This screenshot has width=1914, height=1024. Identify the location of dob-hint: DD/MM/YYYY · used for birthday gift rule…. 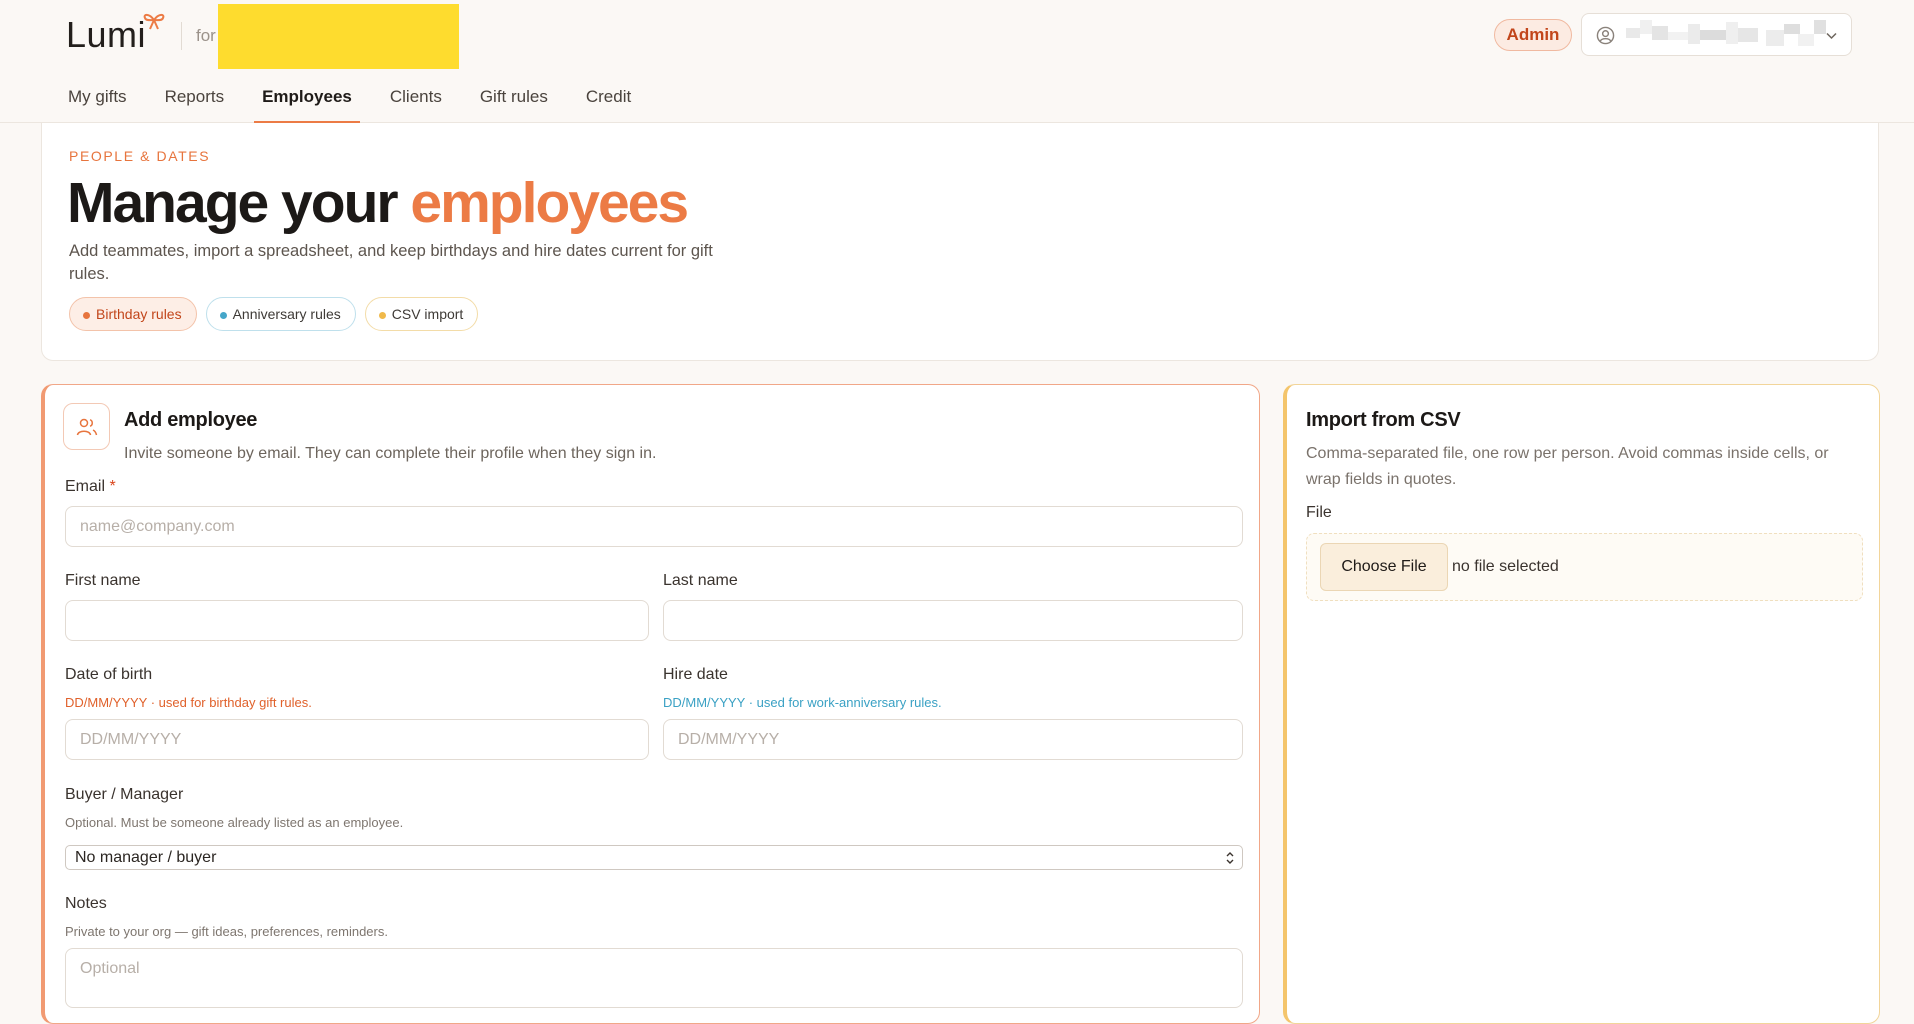
(188, 702).